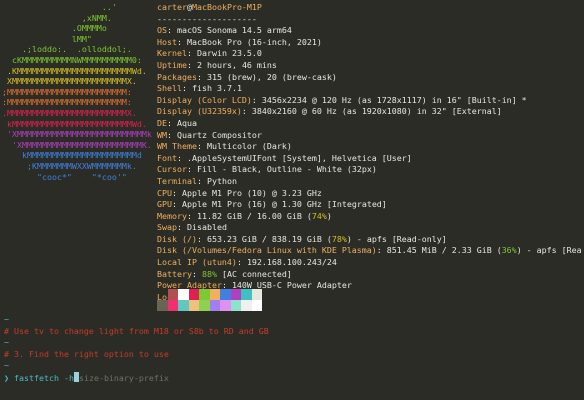 Image resolution: width=584 pixels, height=400 pixels. I want to click on info-key: WM Theme, so click(177, 146).